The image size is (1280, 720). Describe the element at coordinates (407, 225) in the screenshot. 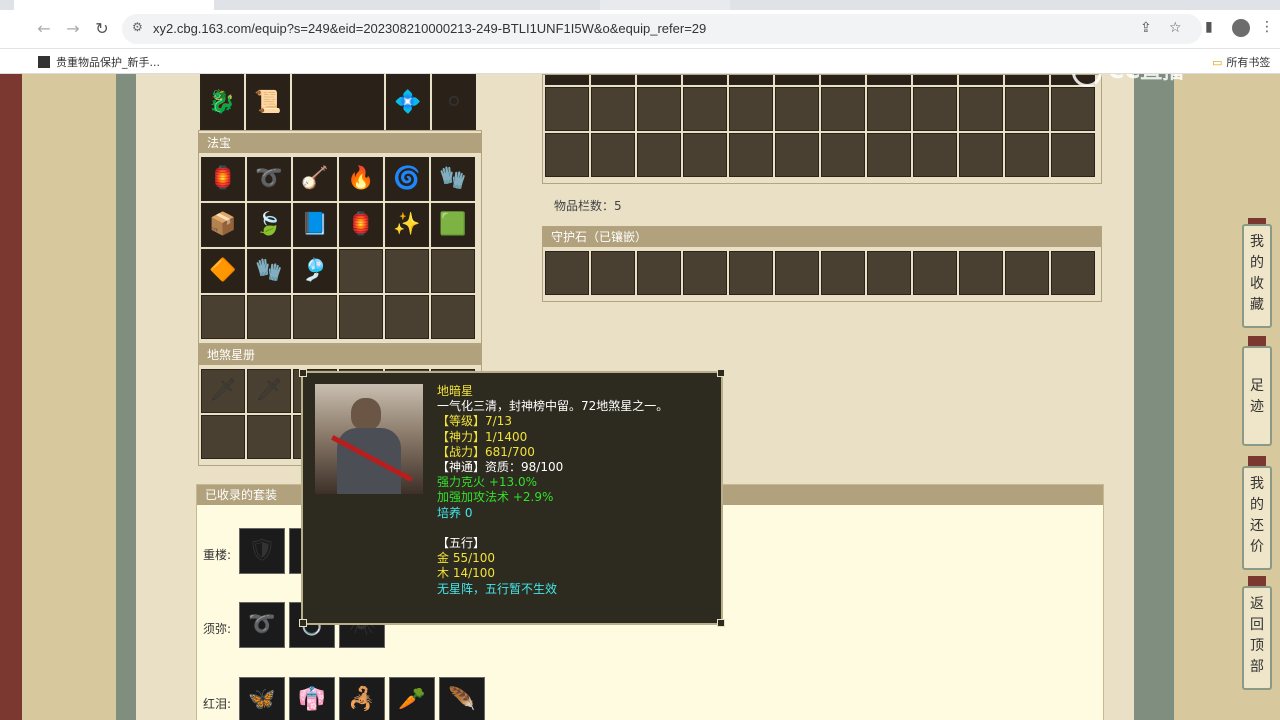

I see `fabao-slot: ✨` at that location.